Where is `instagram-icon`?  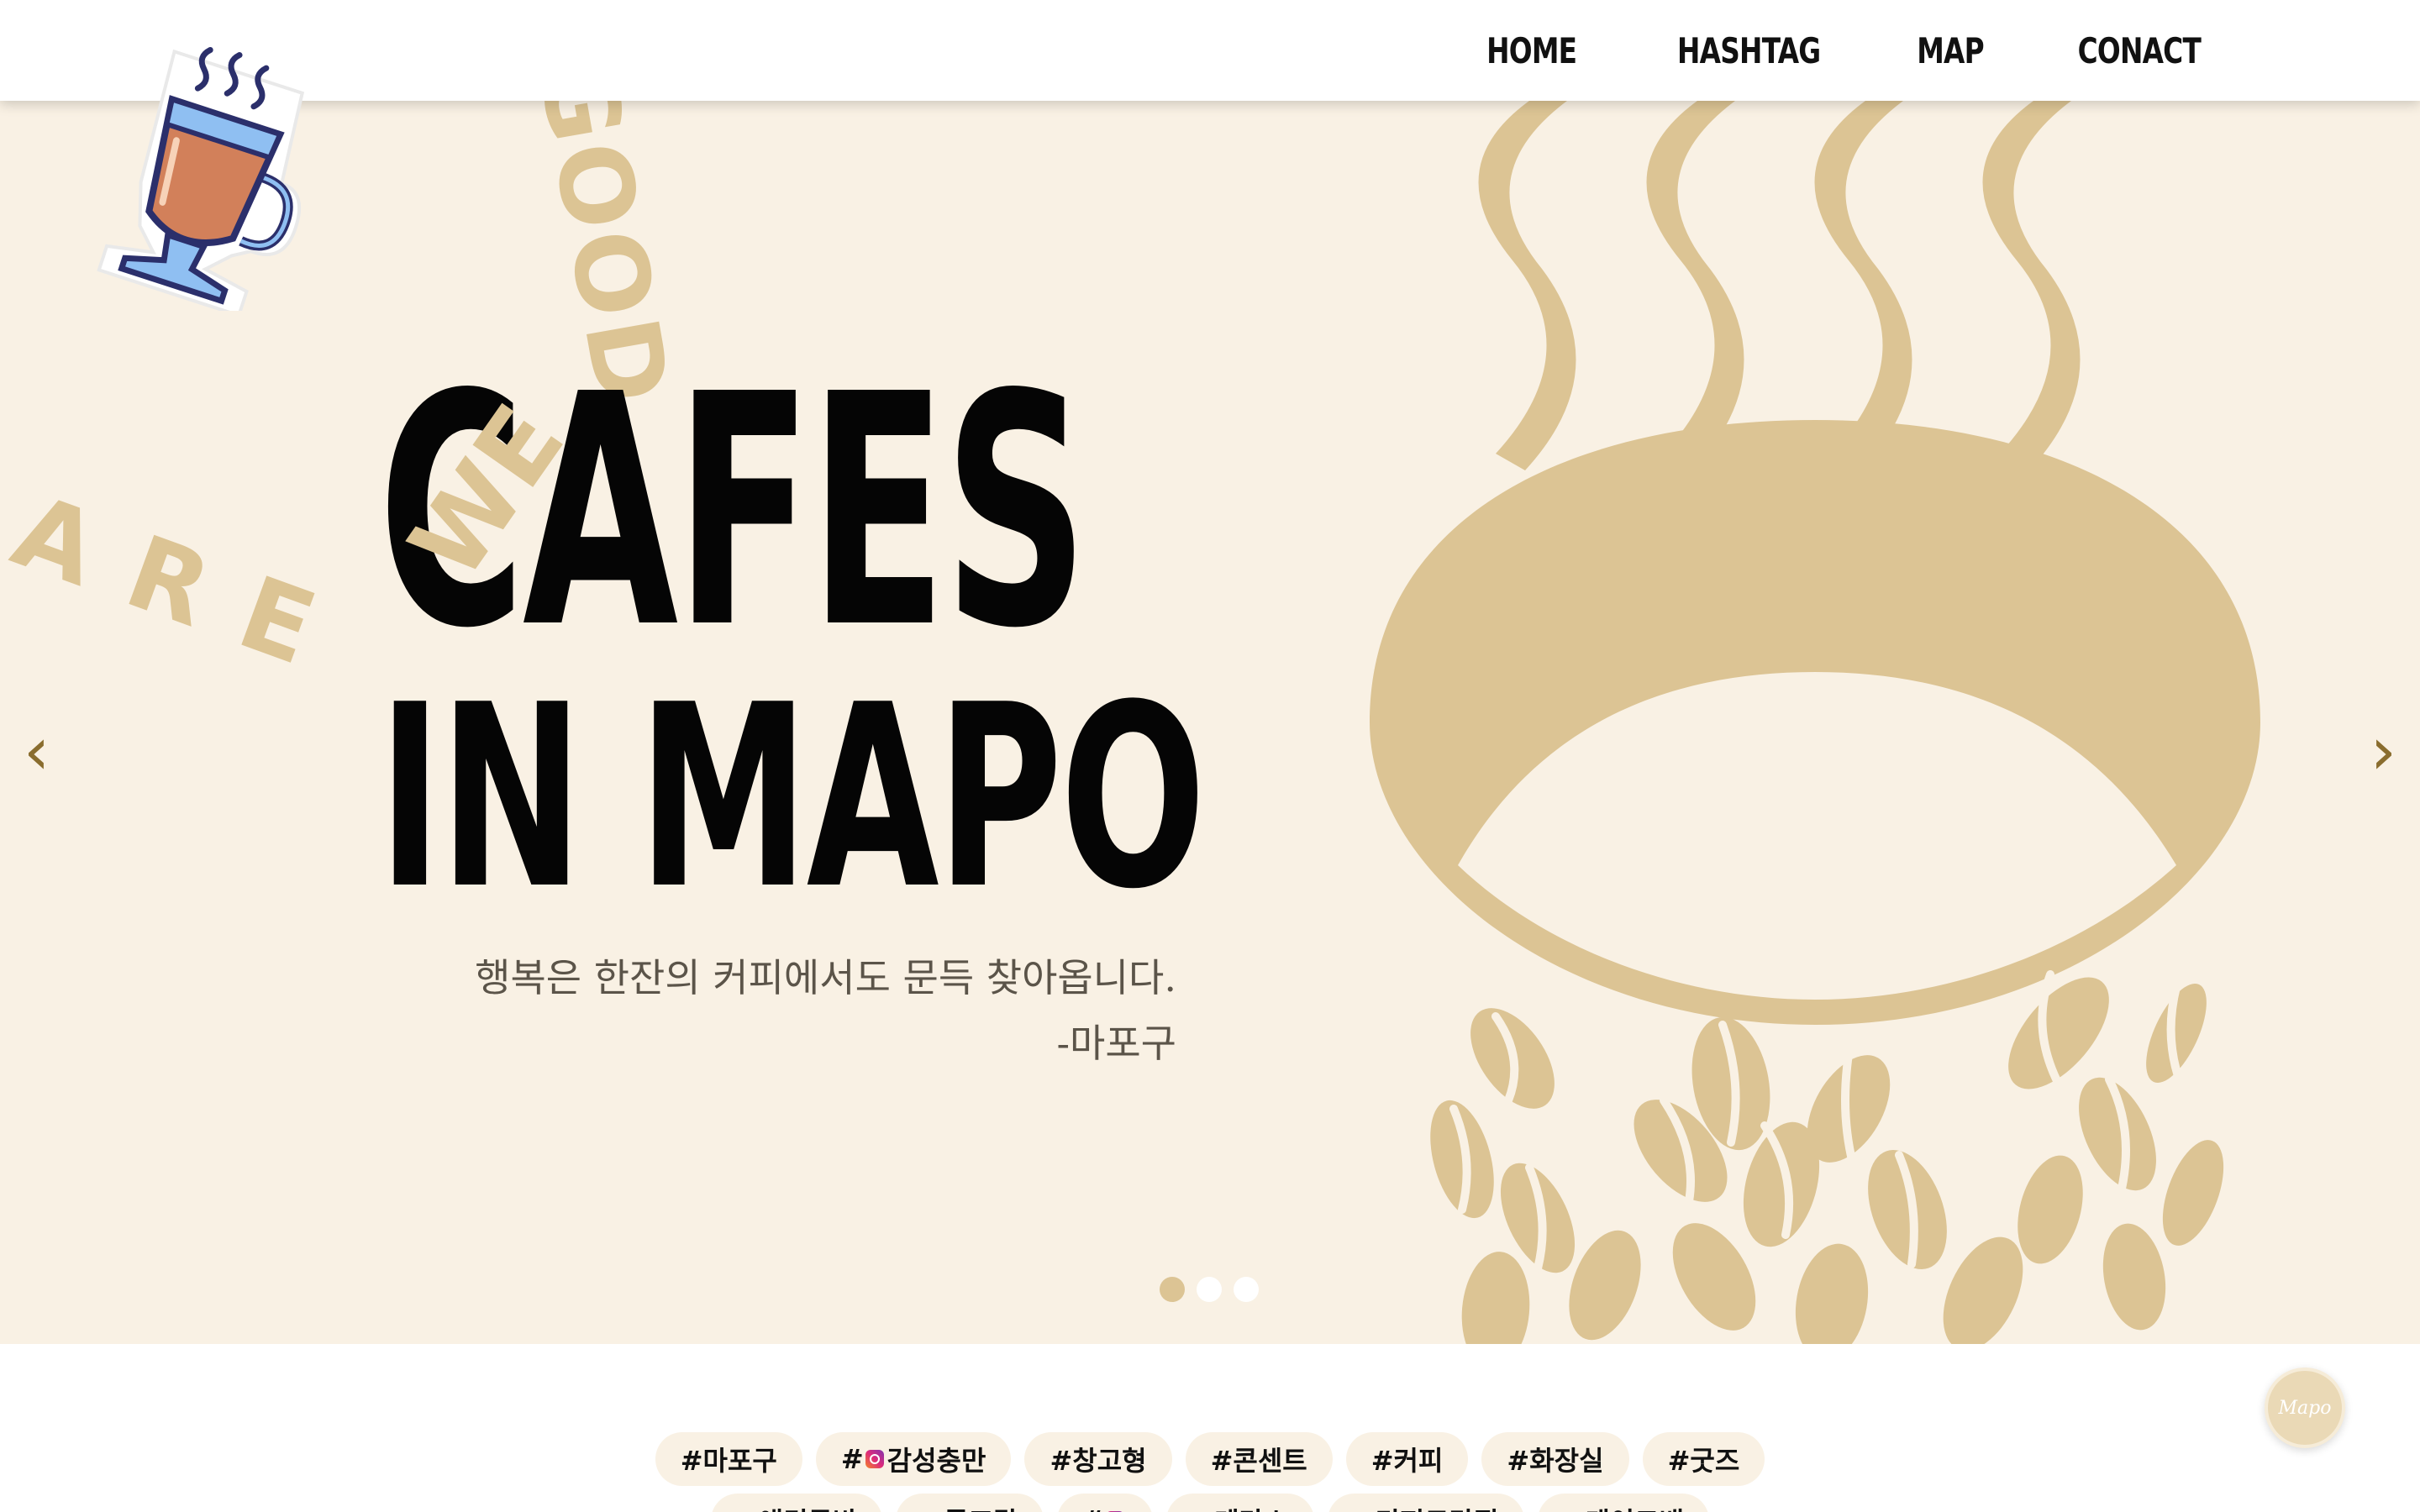
instagram-icon is located at coordinates (874, 1459).